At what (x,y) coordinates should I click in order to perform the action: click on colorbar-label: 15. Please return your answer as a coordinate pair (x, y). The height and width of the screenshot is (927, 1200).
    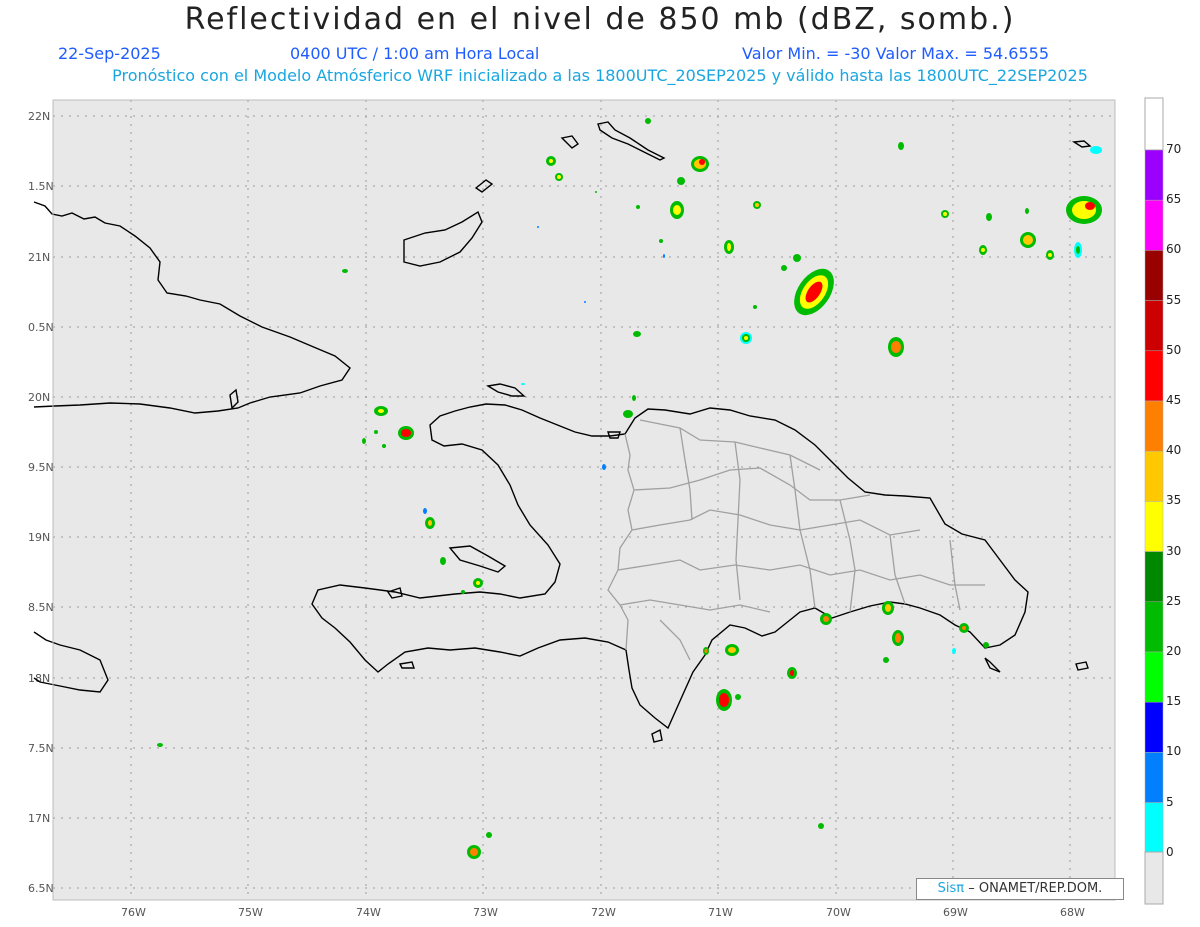
    Looking at the image, I should click on (1174, 701).